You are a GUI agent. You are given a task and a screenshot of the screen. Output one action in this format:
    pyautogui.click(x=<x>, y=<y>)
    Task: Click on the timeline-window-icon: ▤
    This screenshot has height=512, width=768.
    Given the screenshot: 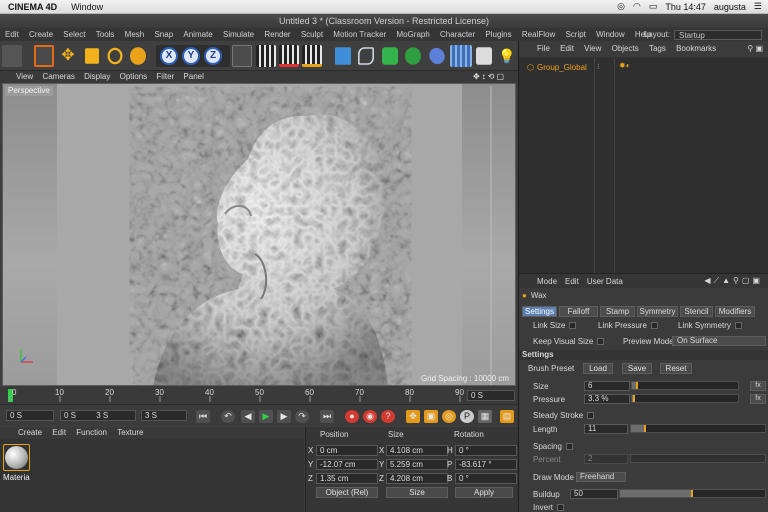 What is the action you would take?
    pyautogui.click(x=507, y=416)
    